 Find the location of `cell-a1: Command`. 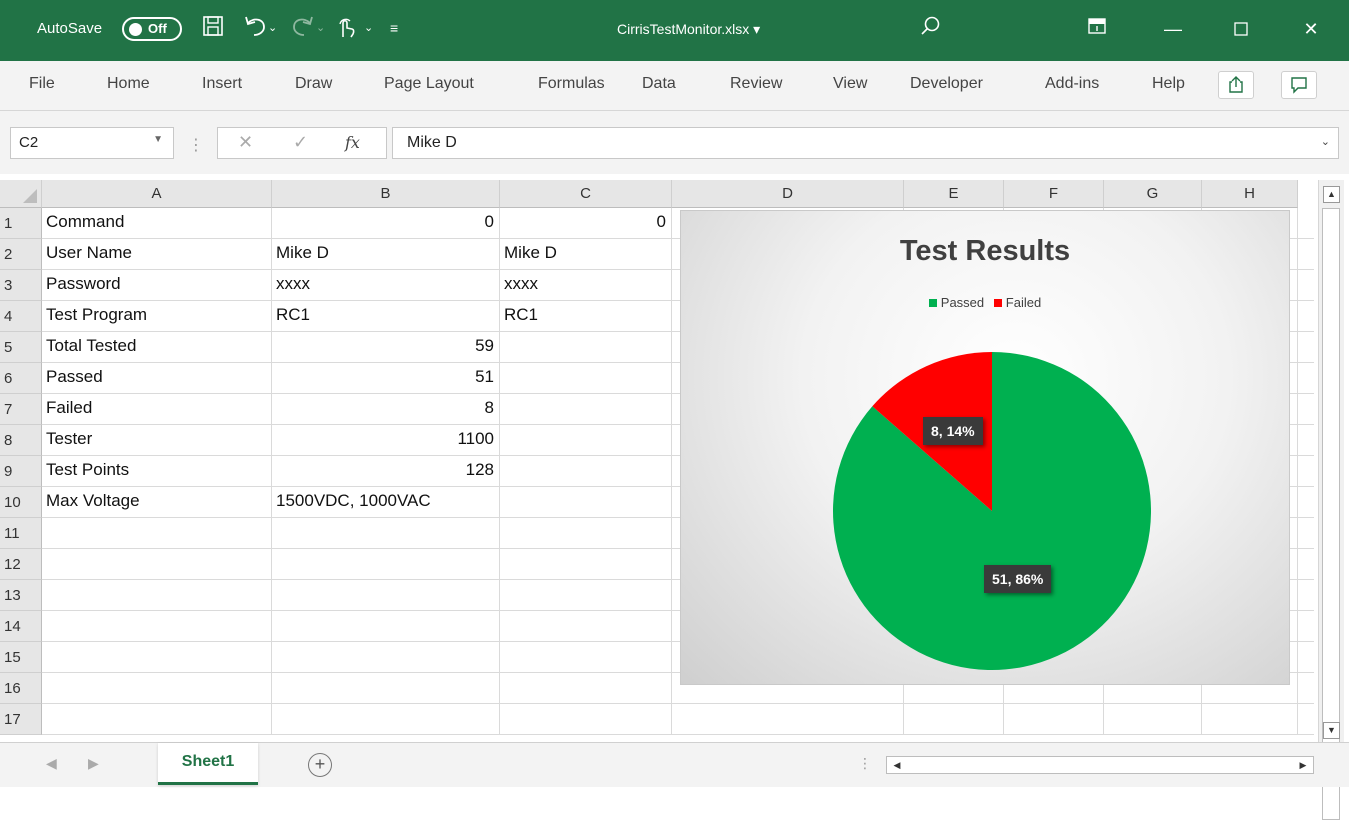

cell-a1: Command is located at coordinates (156, 222).